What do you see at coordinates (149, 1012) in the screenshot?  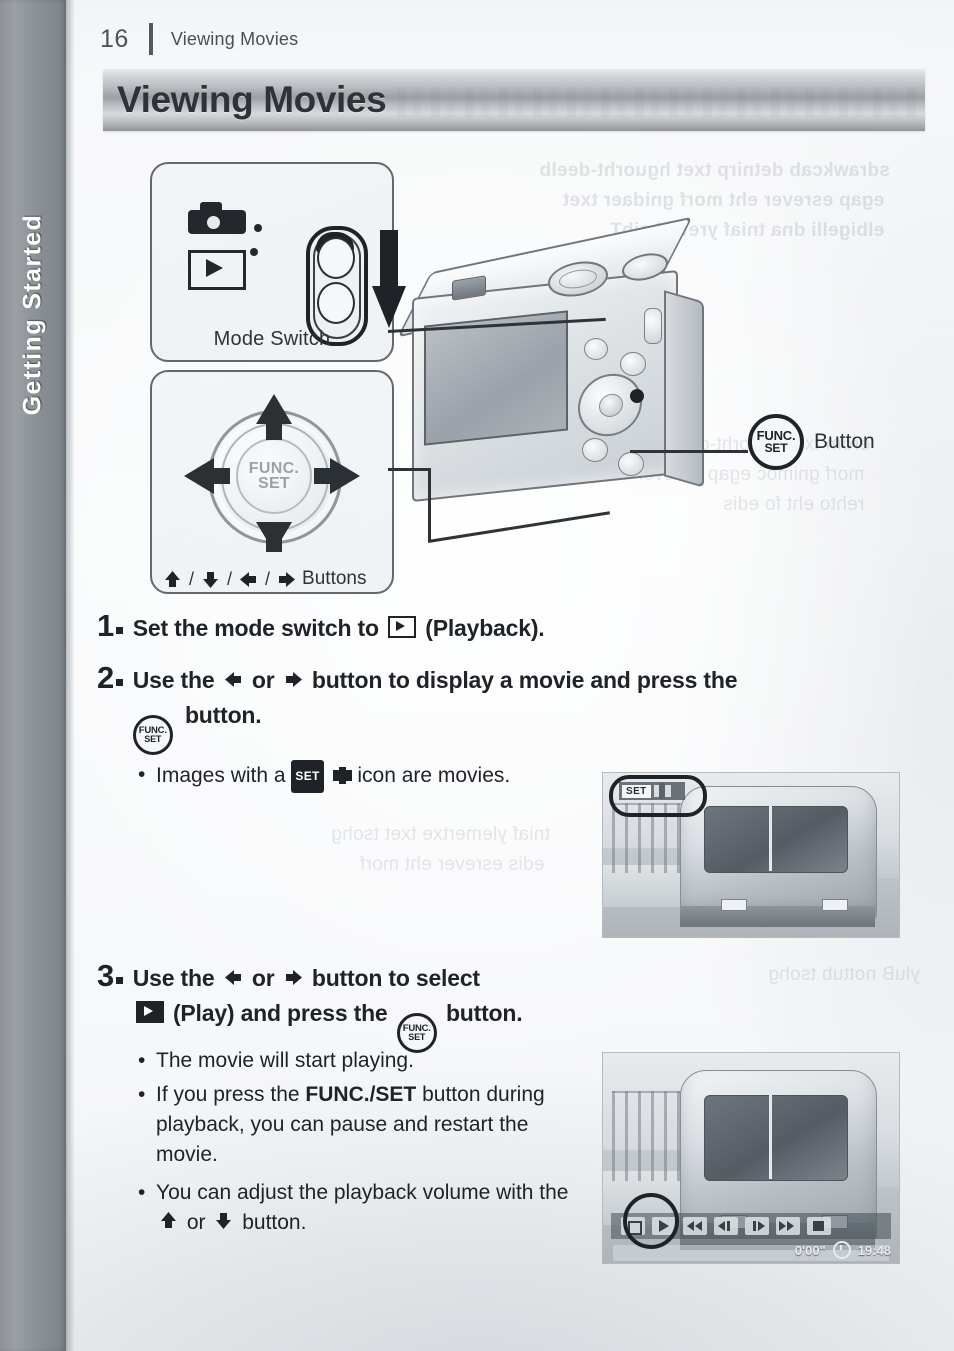 I see `play-icon` at bounding box center [149, 1012].